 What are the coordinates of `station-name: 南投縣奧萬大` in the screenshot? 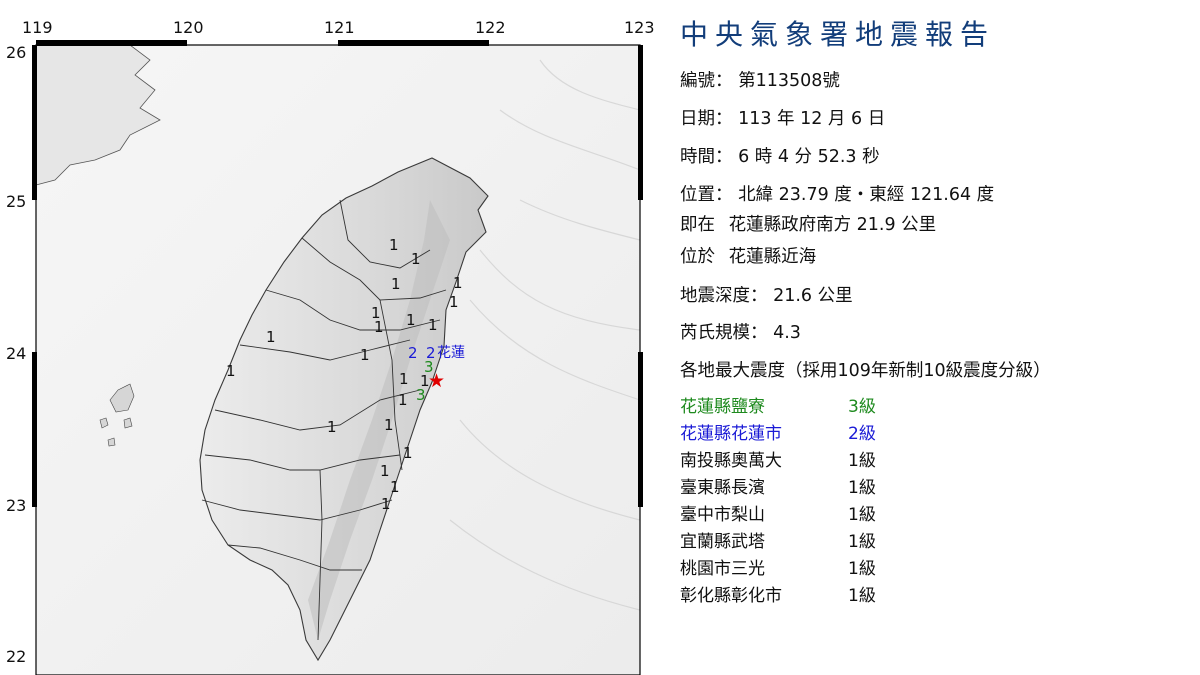 It's located at (731, 461).